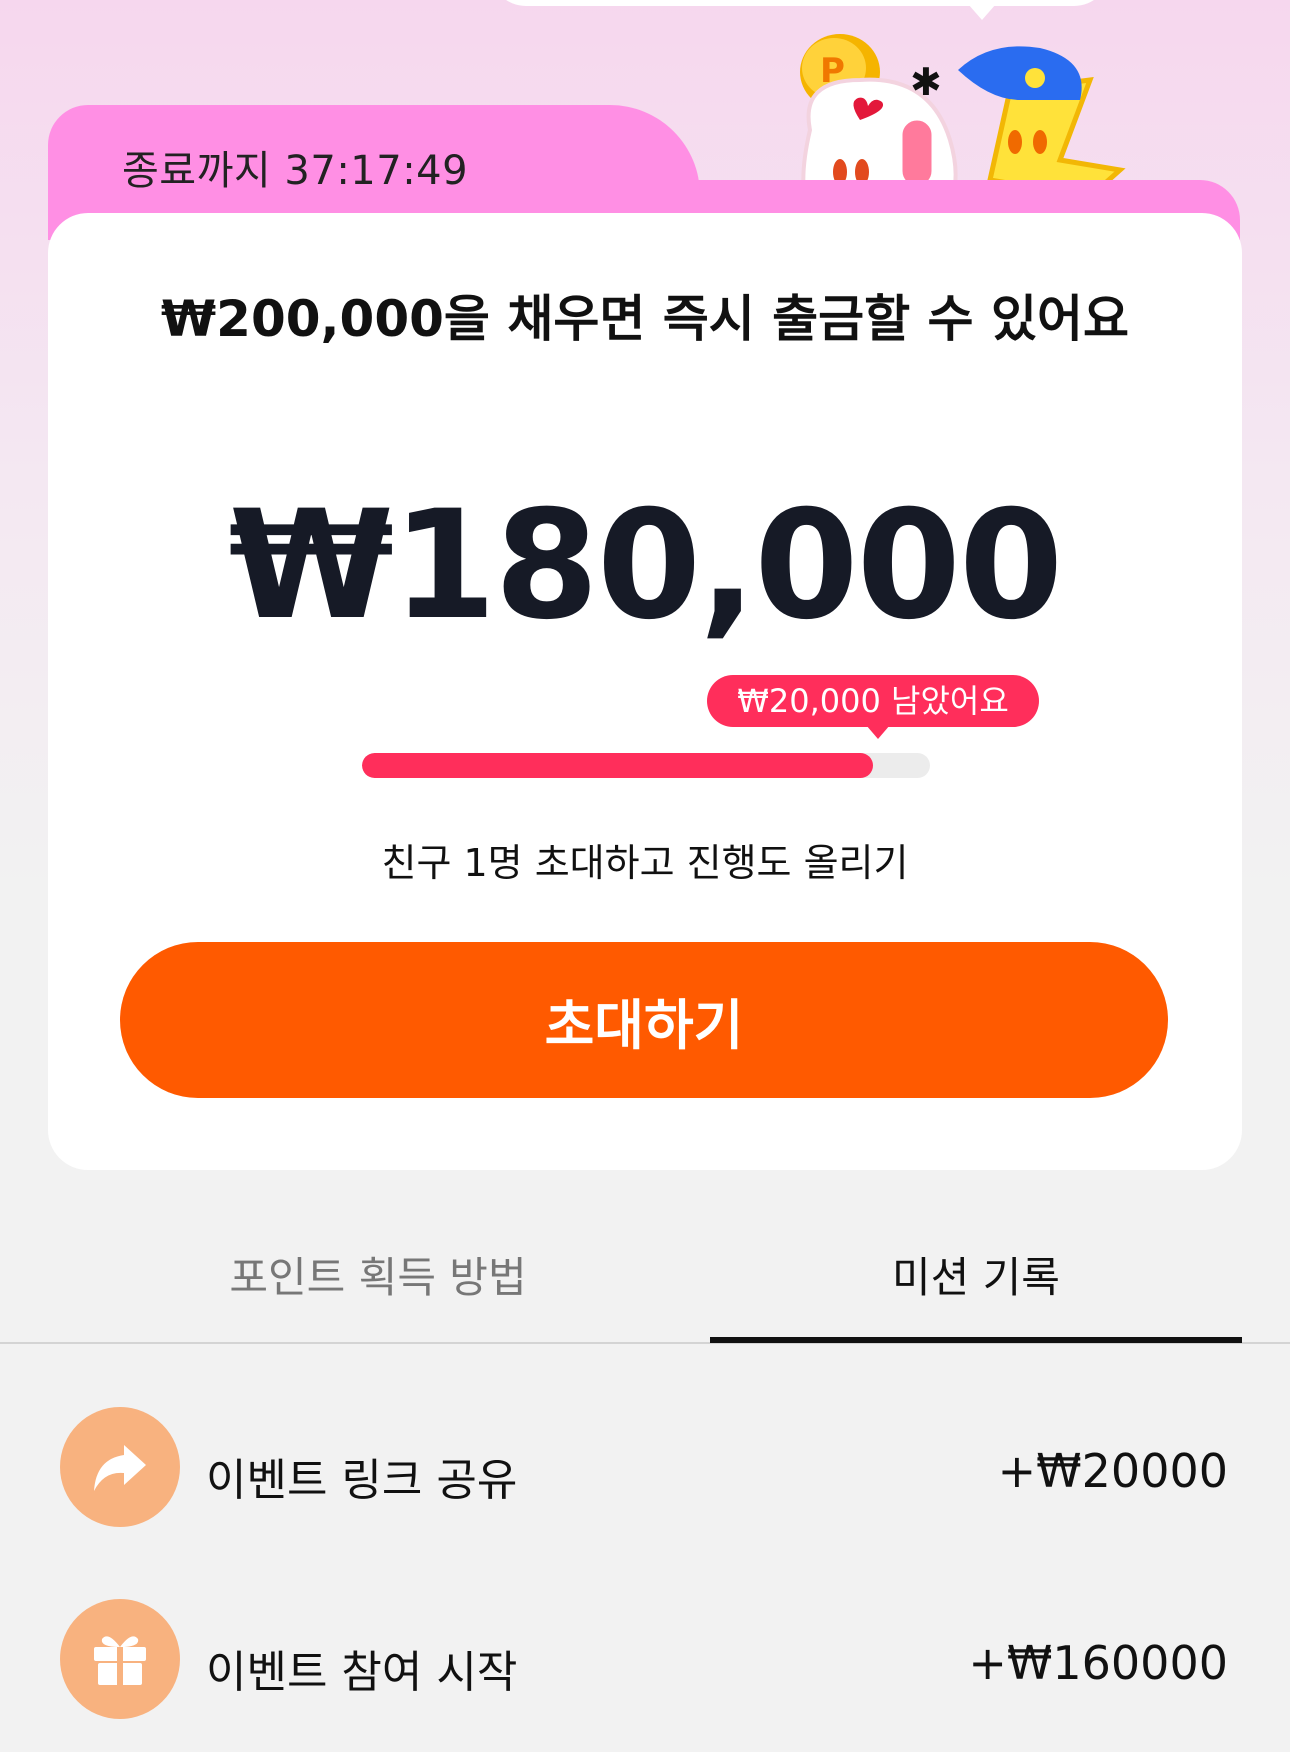  What do you see at coordinates (1112, 1471) in the screenshot?
I see `record-value: +₩20000` at bounding box center [1112, 1471].